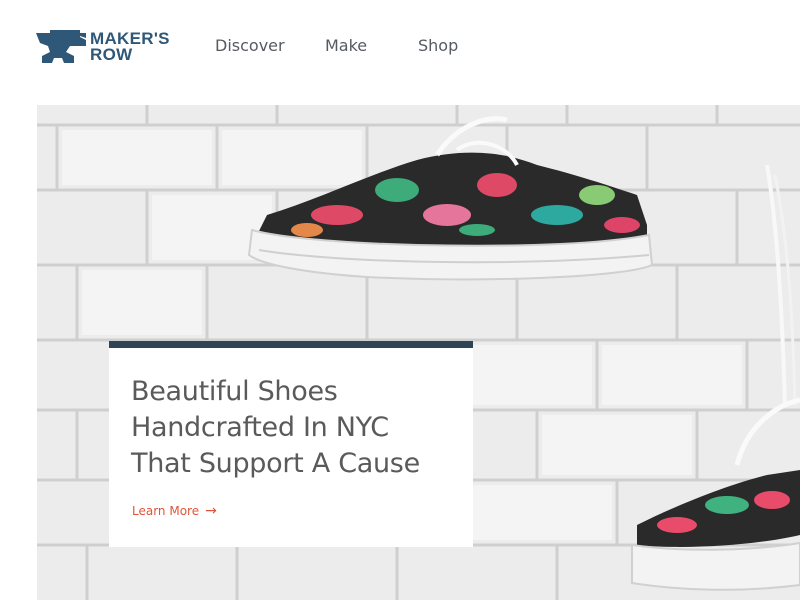 The image size is (800, 600). Describe the element at coordinates (111, 54) in the screenshot. I see `brand-line-2: ROW` at that location.